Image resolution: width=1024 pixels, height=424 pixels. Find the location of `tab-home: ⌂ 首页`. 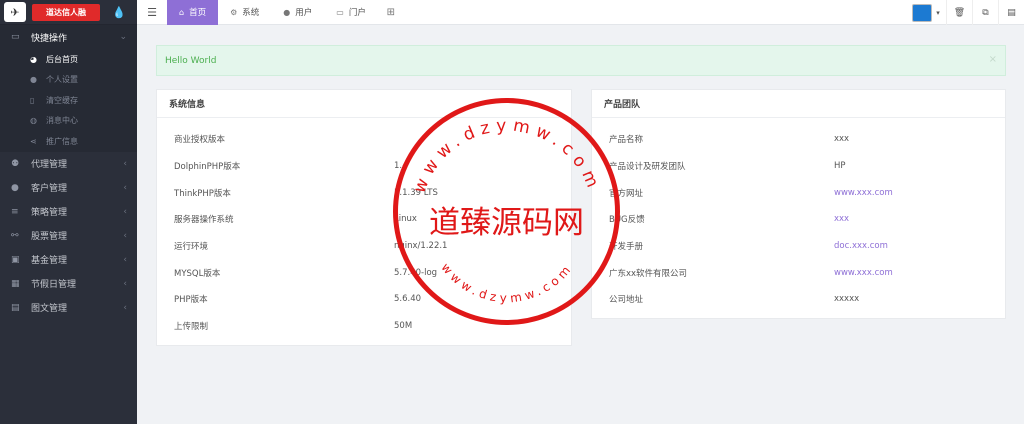

tab-home: ⌂ 首页 is located at coordinates (193, 12).